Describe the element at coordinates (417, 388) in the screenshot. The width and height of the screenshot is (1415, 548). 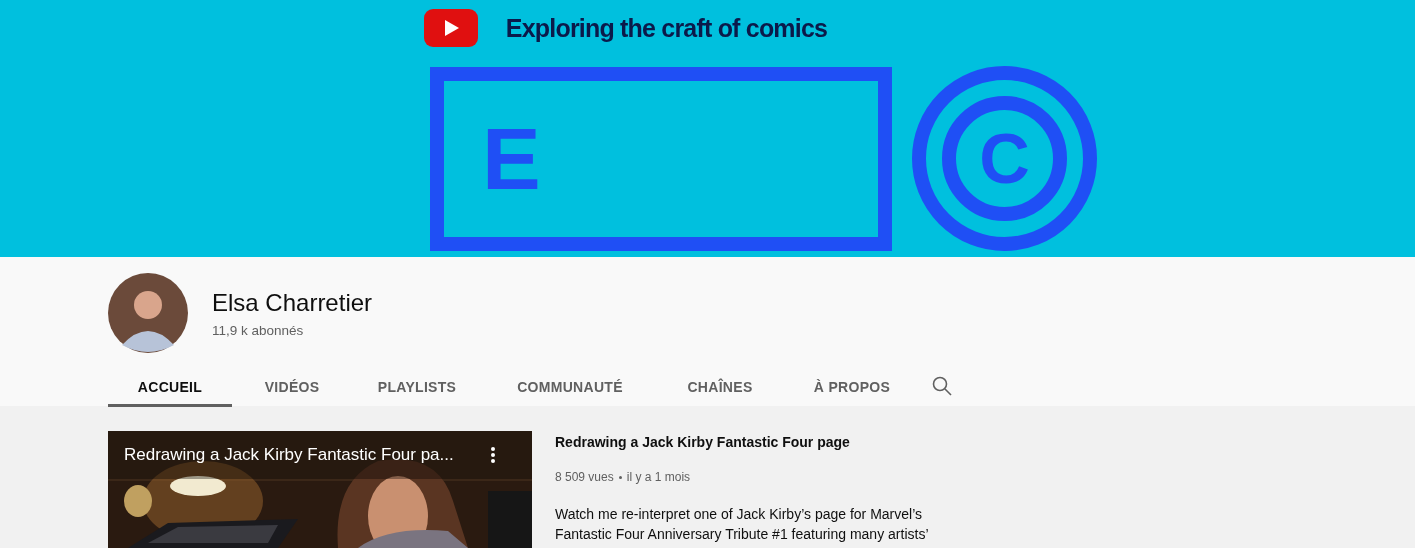
I see `channel-tab: PLAYLISTS` at that location.